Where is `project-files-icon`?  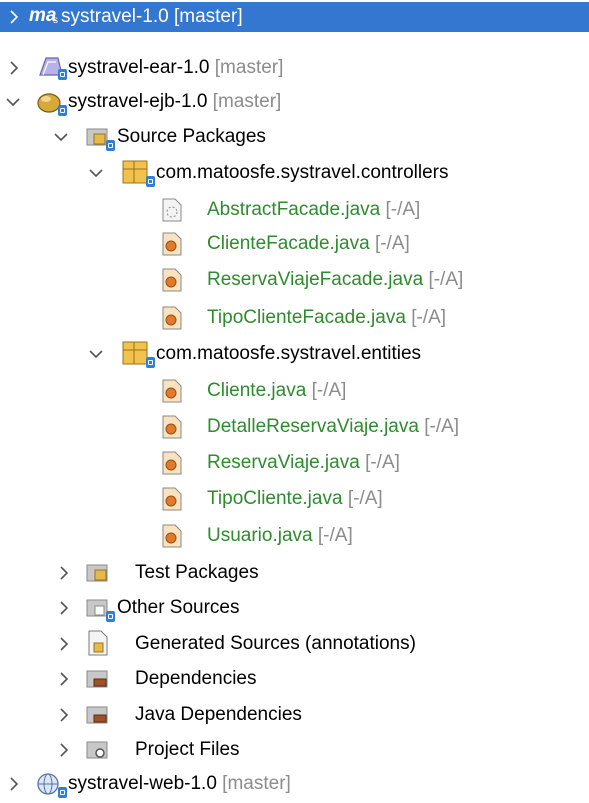 project-files-icon is located at coordinates (98, 751).